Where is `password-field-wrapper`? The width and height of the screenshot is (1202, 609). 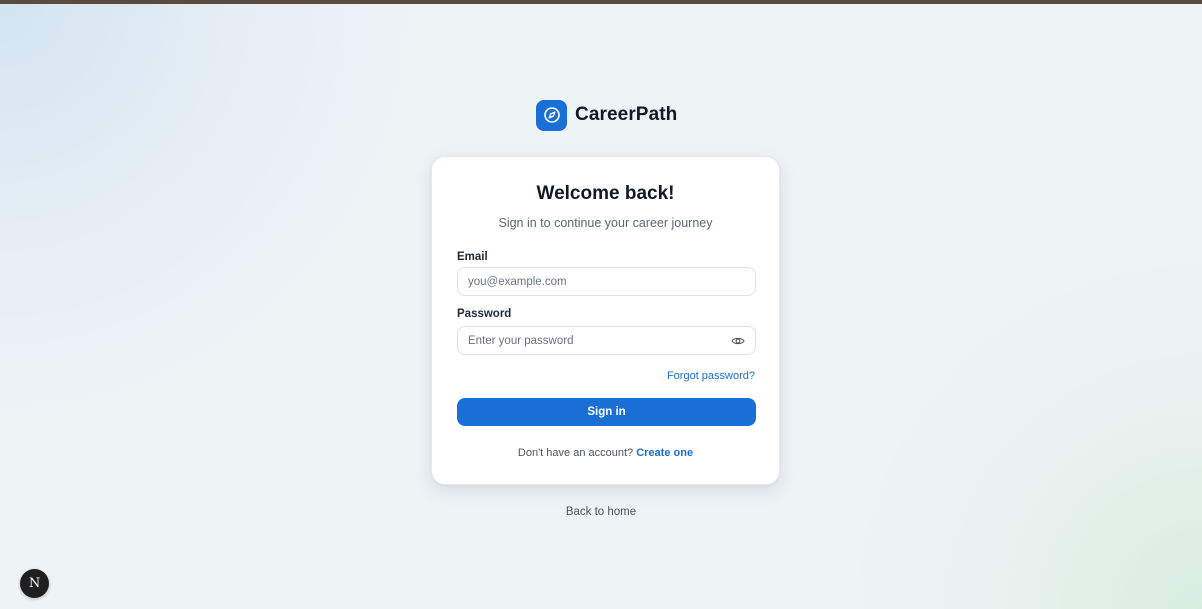 password-field-wrapper is located at coordinates (606, 340).